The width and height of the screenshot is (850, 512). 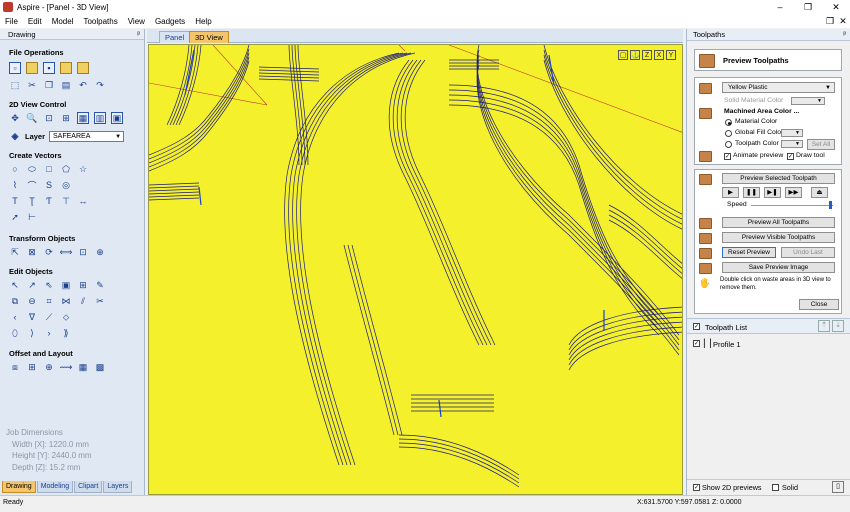 I want to click on step-button: ▶❚, so click(x=772, y=192).